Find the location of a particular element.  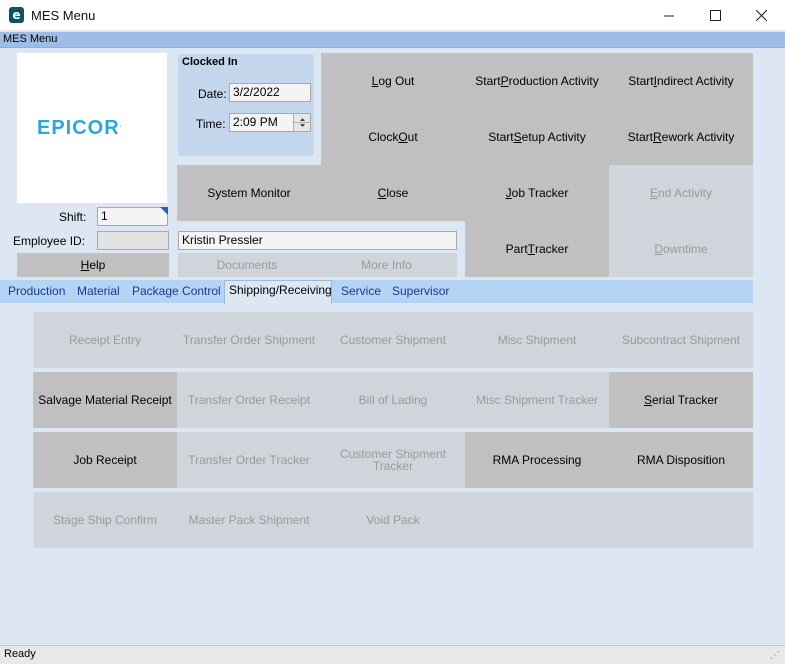

part-tracker-button: Part Tracker is located at coordinates (537, 249).